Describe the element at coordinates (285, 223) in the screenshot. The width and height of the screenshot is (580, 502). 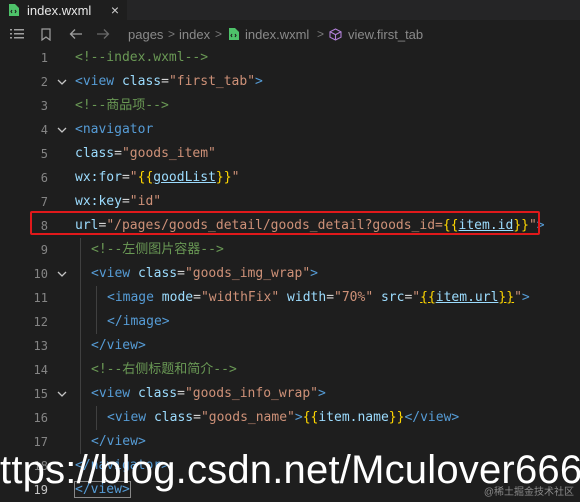
I see `highlight-box` at that location.